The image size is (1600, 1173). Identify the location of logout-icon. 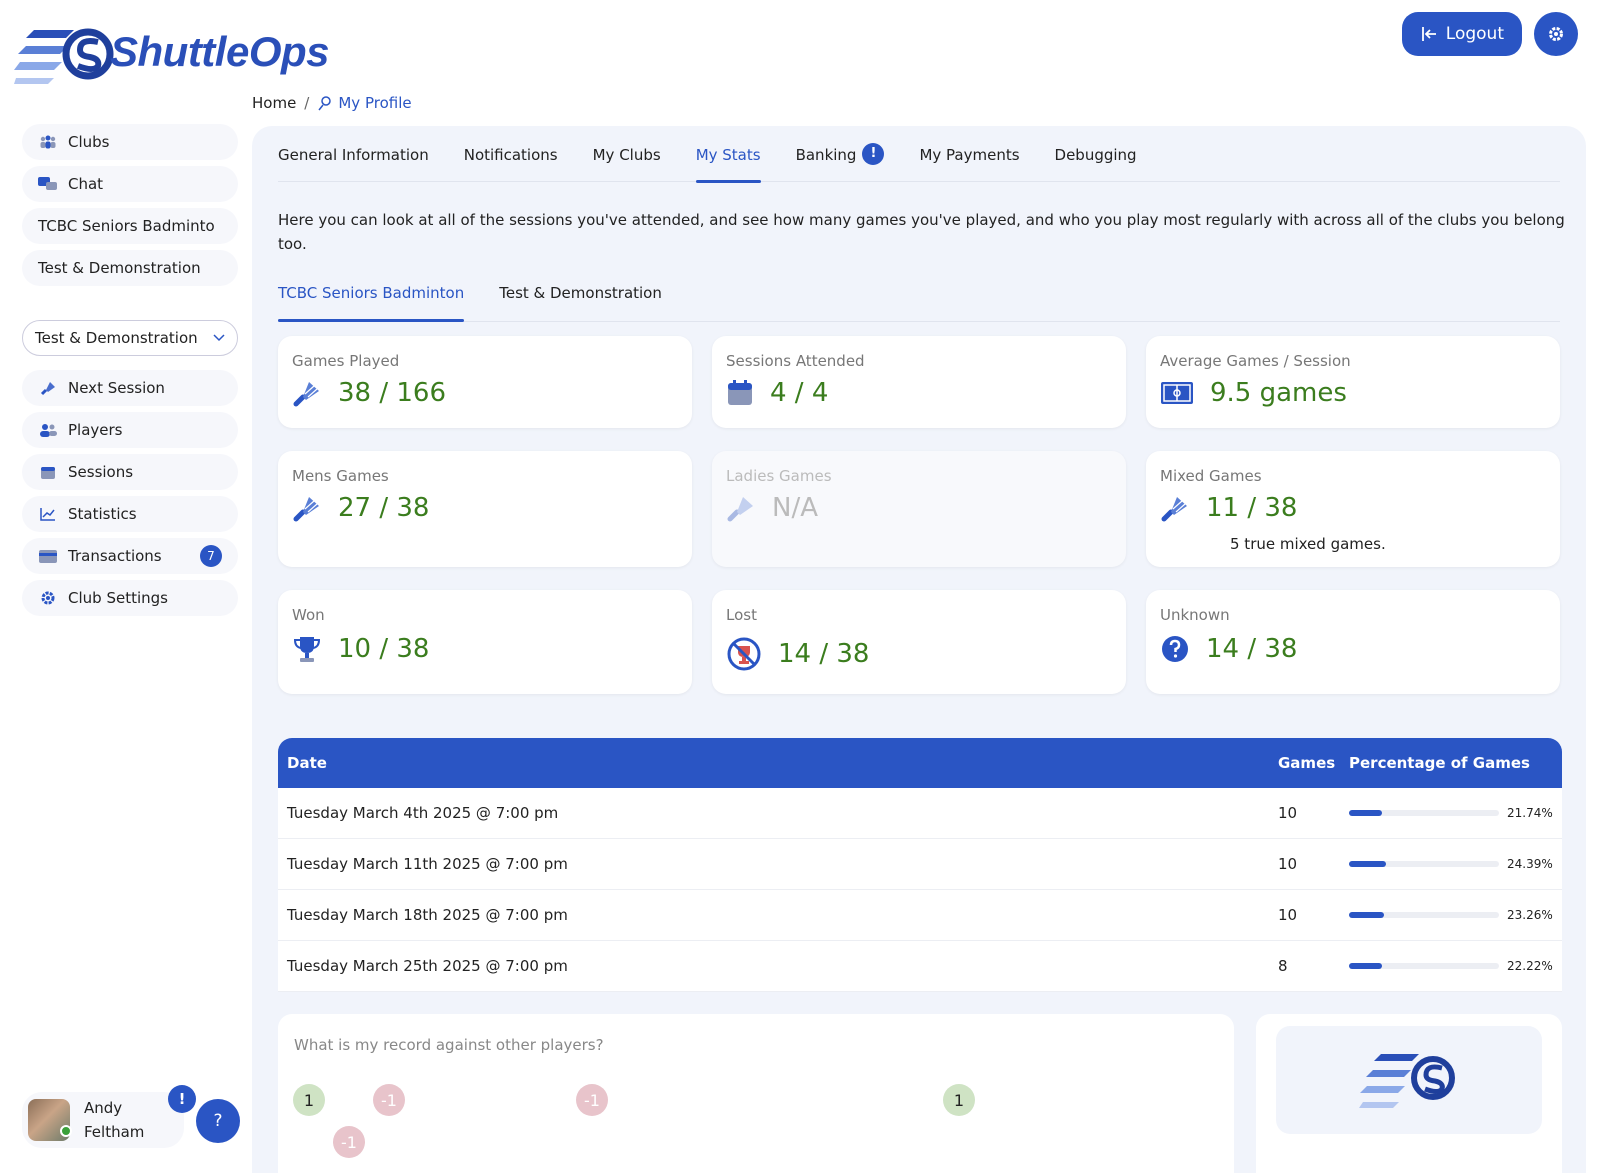
(1428, 34).